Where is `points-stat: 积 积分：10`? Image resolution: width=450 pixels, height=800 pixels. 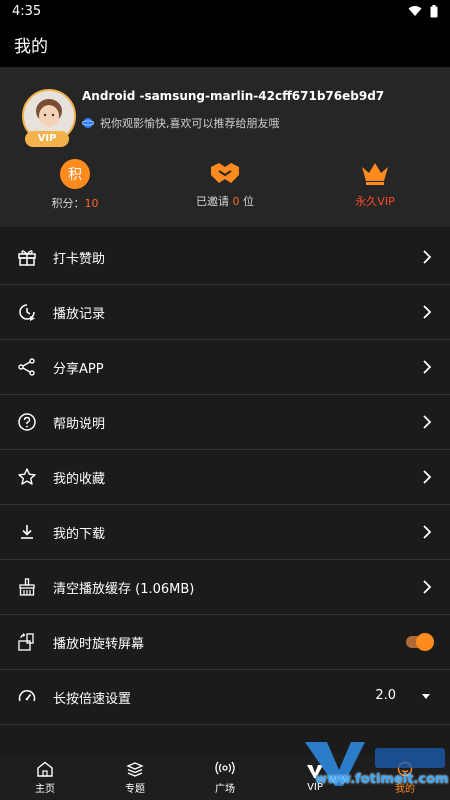 points-stat: 积 积分：10 is located at coordinates (75, 189).